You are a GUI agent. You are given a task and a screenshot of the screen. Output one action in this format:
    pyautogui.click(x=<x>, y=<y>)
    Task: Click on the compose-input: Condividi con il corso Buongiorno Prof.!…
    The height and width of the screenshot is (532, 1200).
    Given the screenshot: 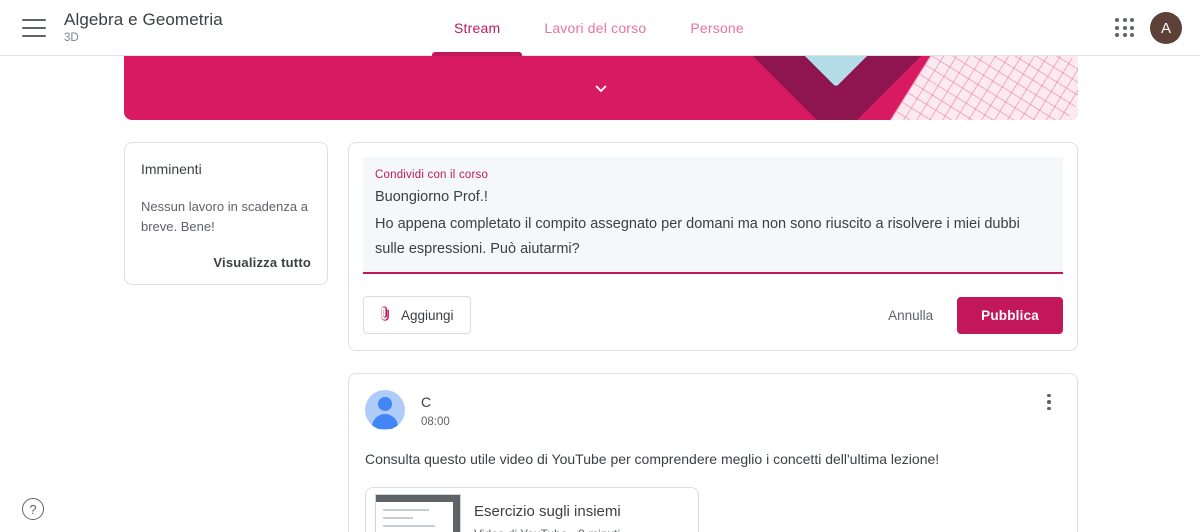 What is the action you would take?
    pyautogui.click(x=713, y=215)
    